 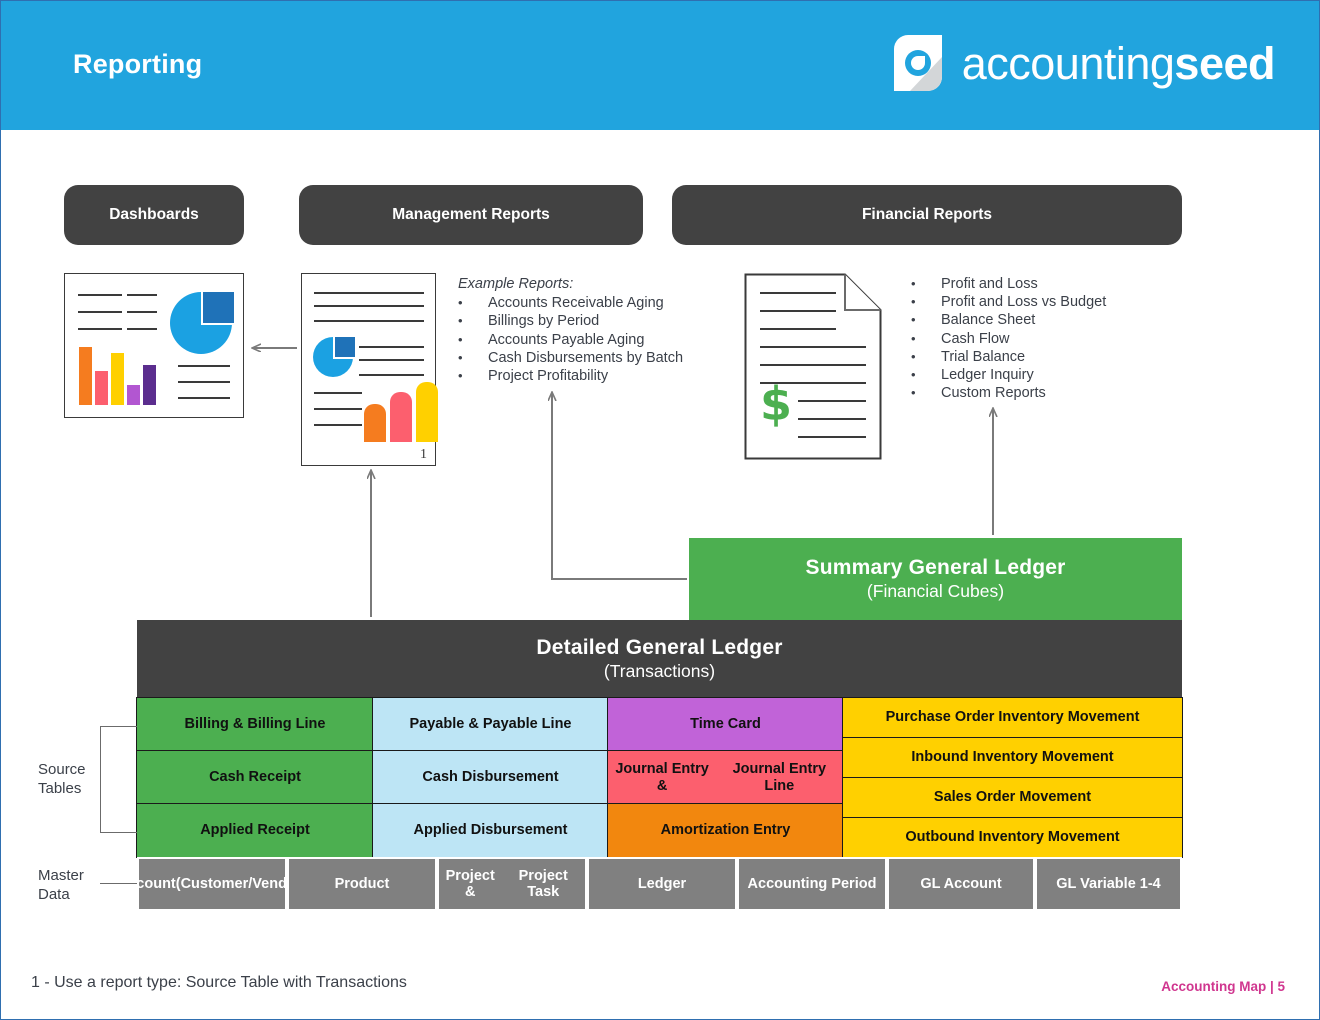 I want to click on source-table-cell: Cash Disbursement, so click(x=490, y=777).